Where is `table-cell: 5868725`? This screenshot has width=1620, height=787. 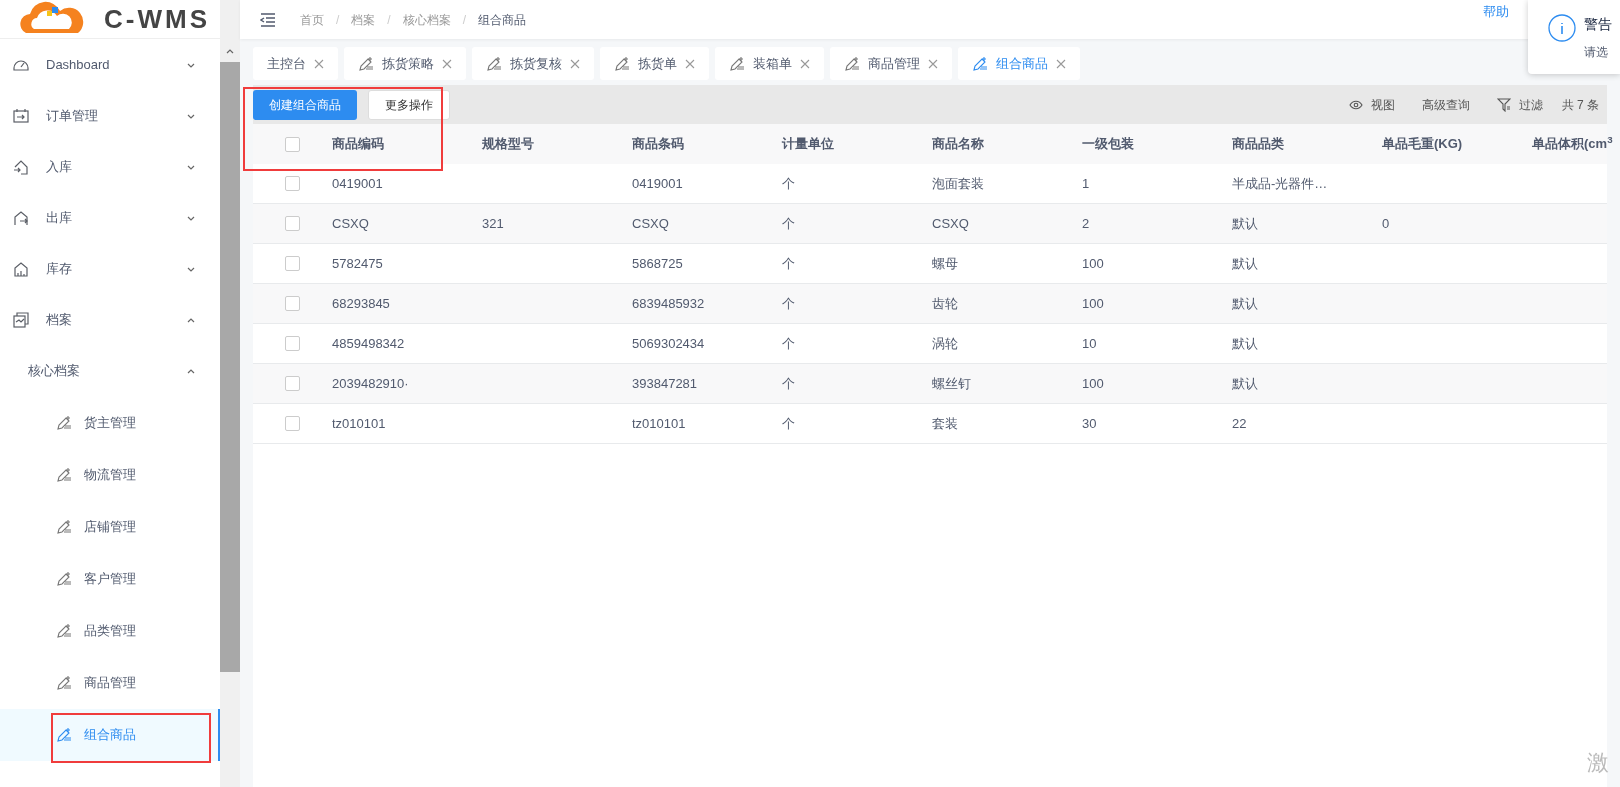
table-cell: 5868725 is located at coordinates (657, 263).